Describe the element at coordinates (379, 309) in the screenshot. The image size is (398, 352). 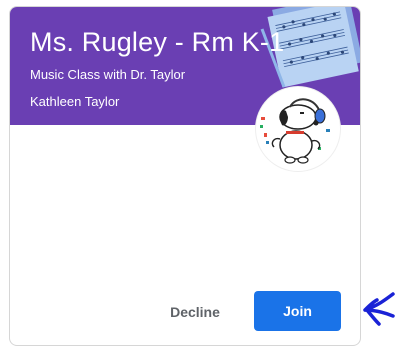
I see `hand-drawn-arrow-icon` at that location.